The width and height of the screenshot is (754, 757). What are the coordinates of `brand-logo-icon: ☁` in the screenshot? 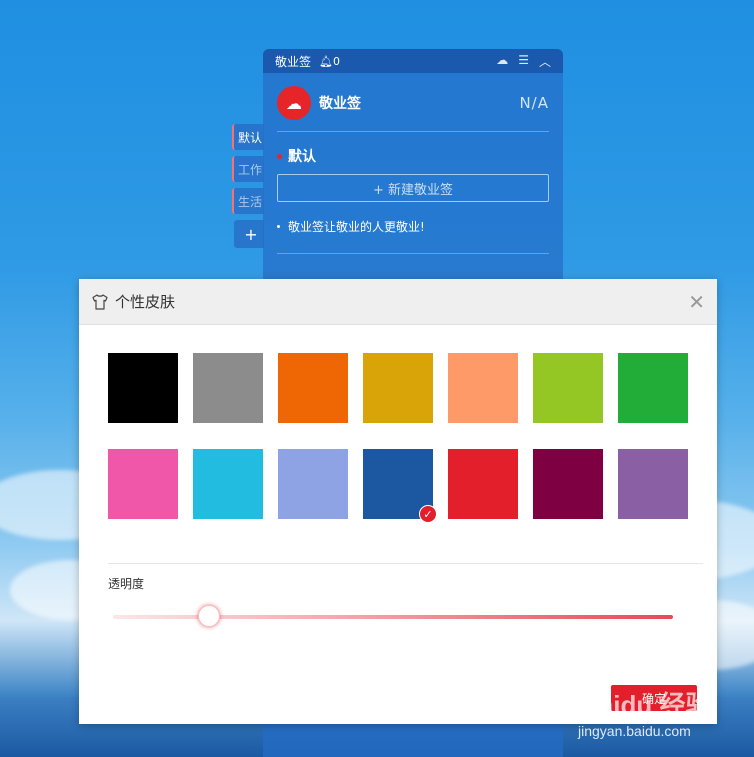 It's located at (294, 103).